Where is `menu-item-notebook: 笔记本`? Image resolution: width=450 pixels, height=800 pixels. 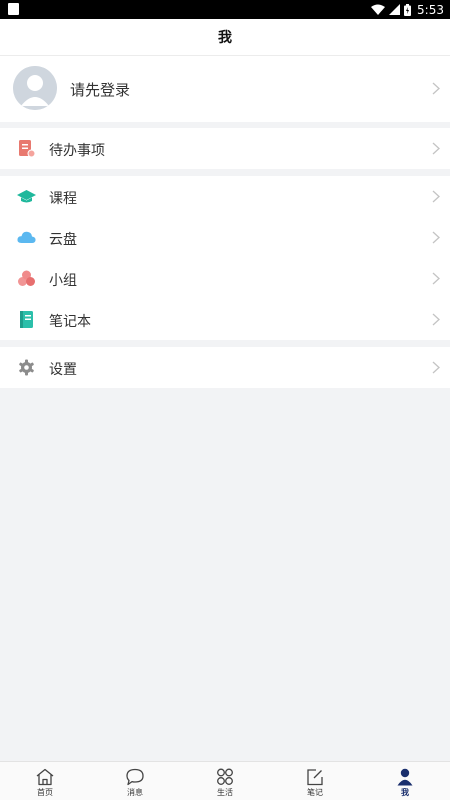
menu-item-notebook: 笔记本 is located at coordinates (225, 319).